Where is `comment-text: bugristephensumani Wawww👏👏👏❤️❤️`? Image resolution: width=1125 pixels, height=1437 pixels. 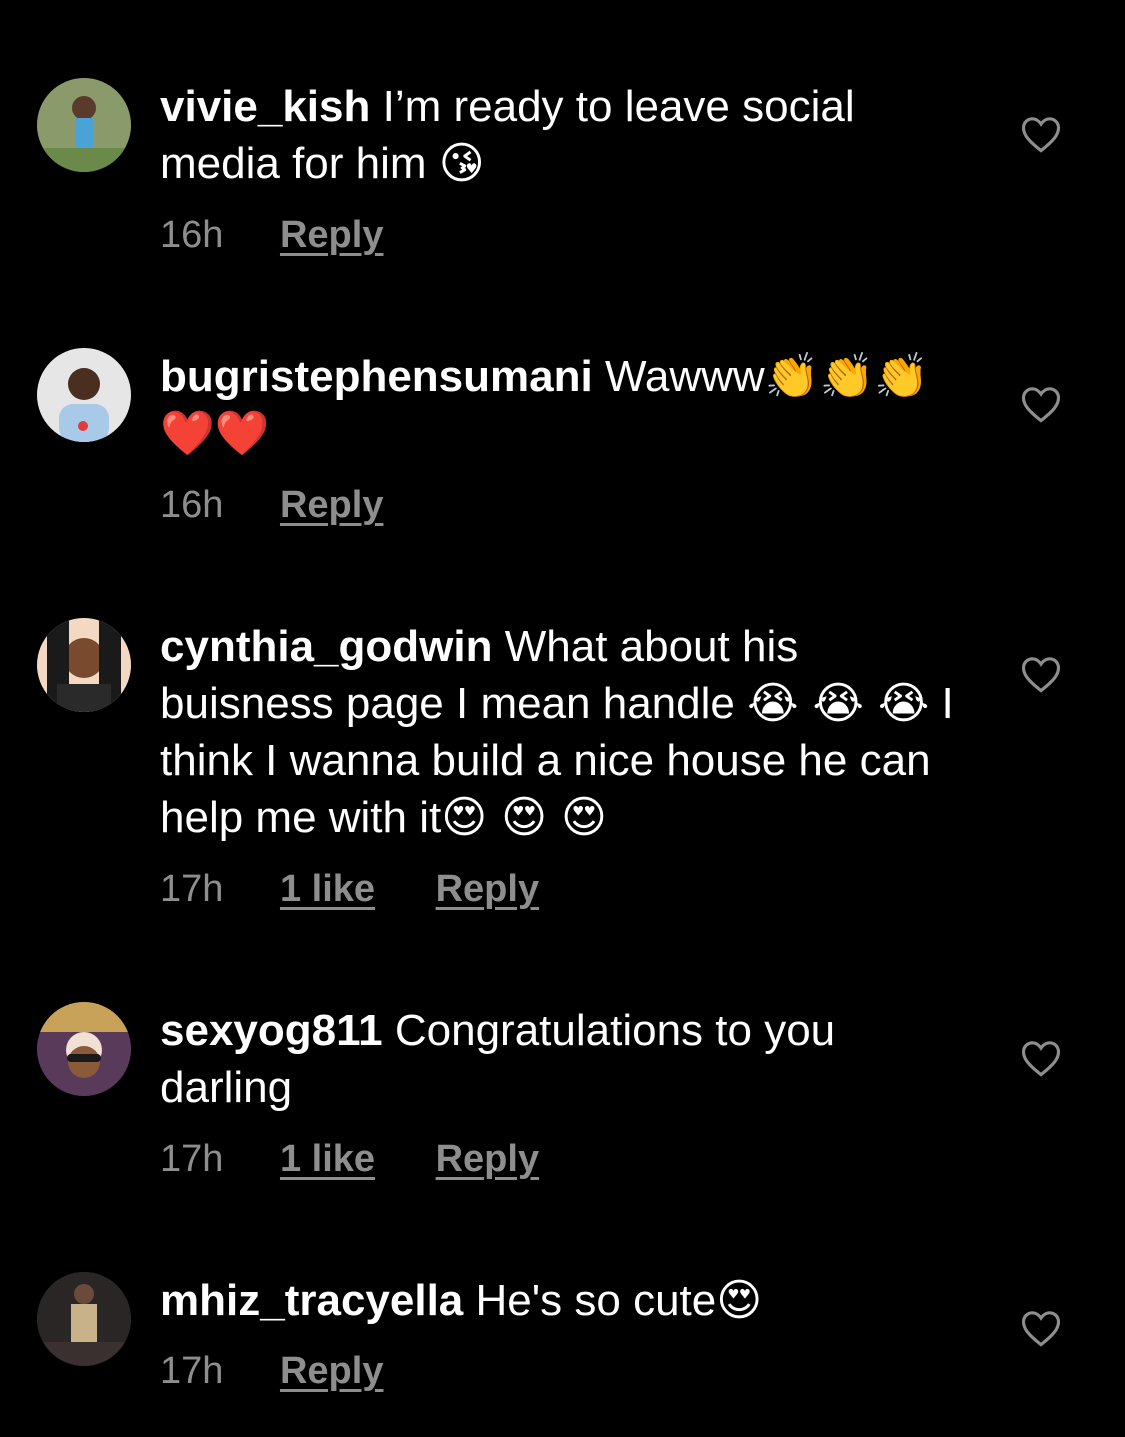
comment-text: bugristephensumani Wawww👏👏👏❤️❤️ is located at coordinates (560, 405).